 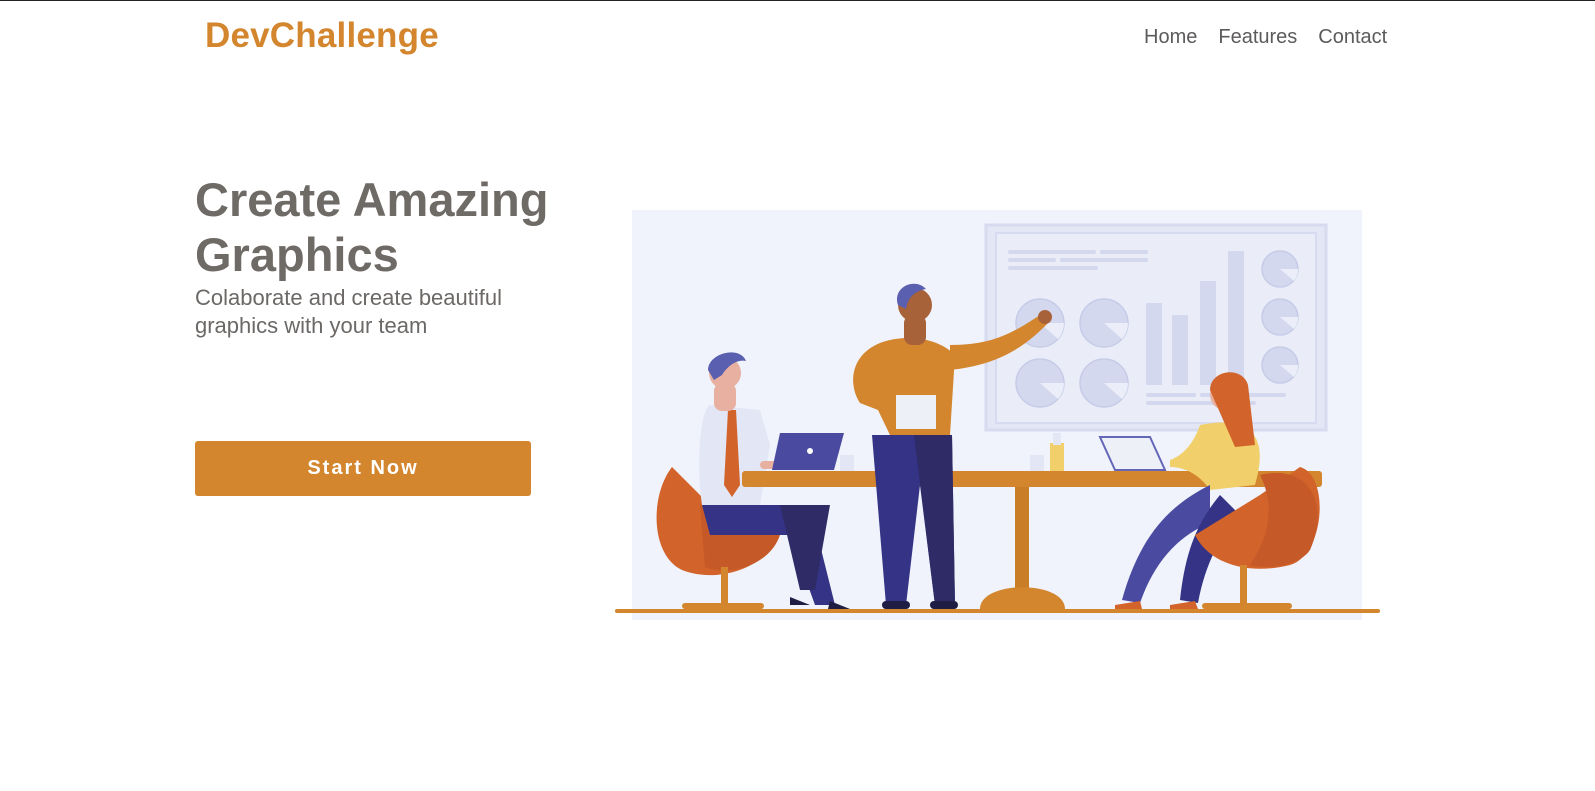 I want to click on nav-home-link: Home, so click(x=1170, y=37).